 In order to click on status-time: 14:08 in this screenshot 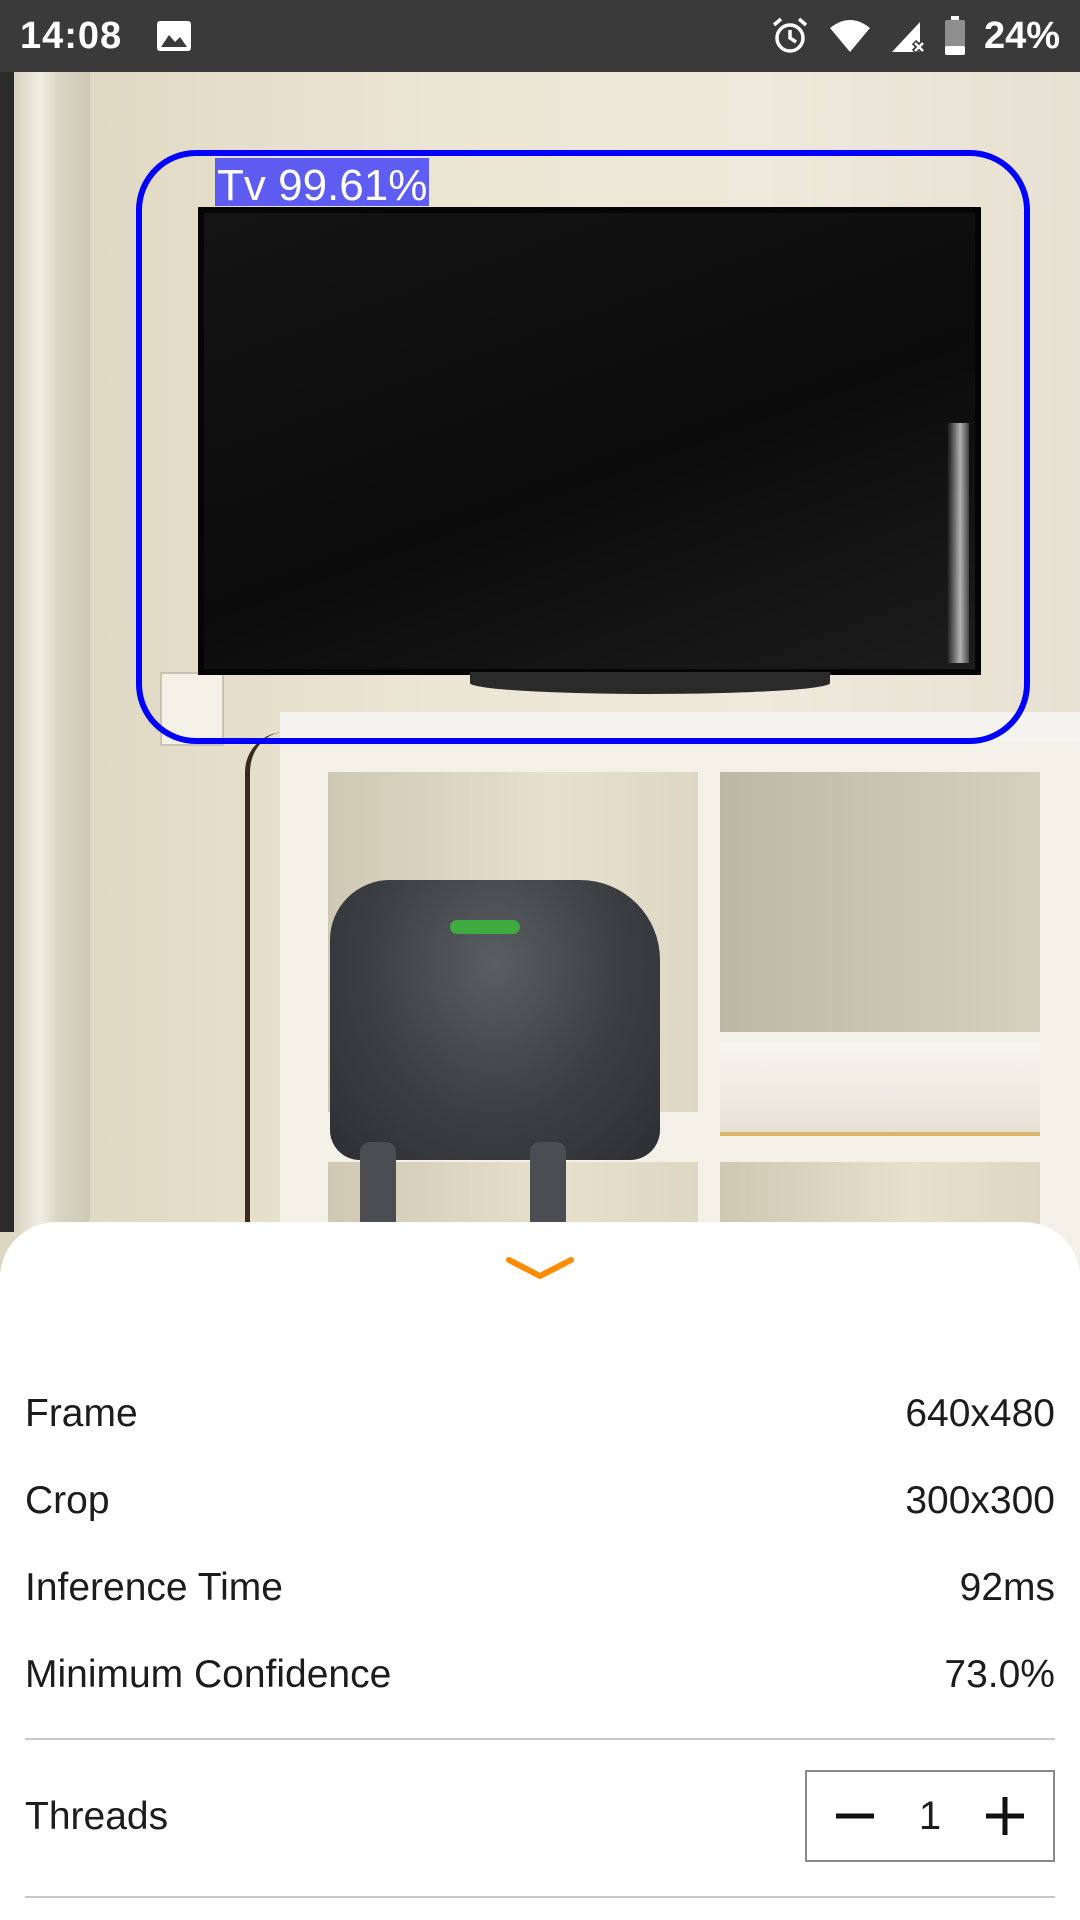, I will do `click(71, 35)`.